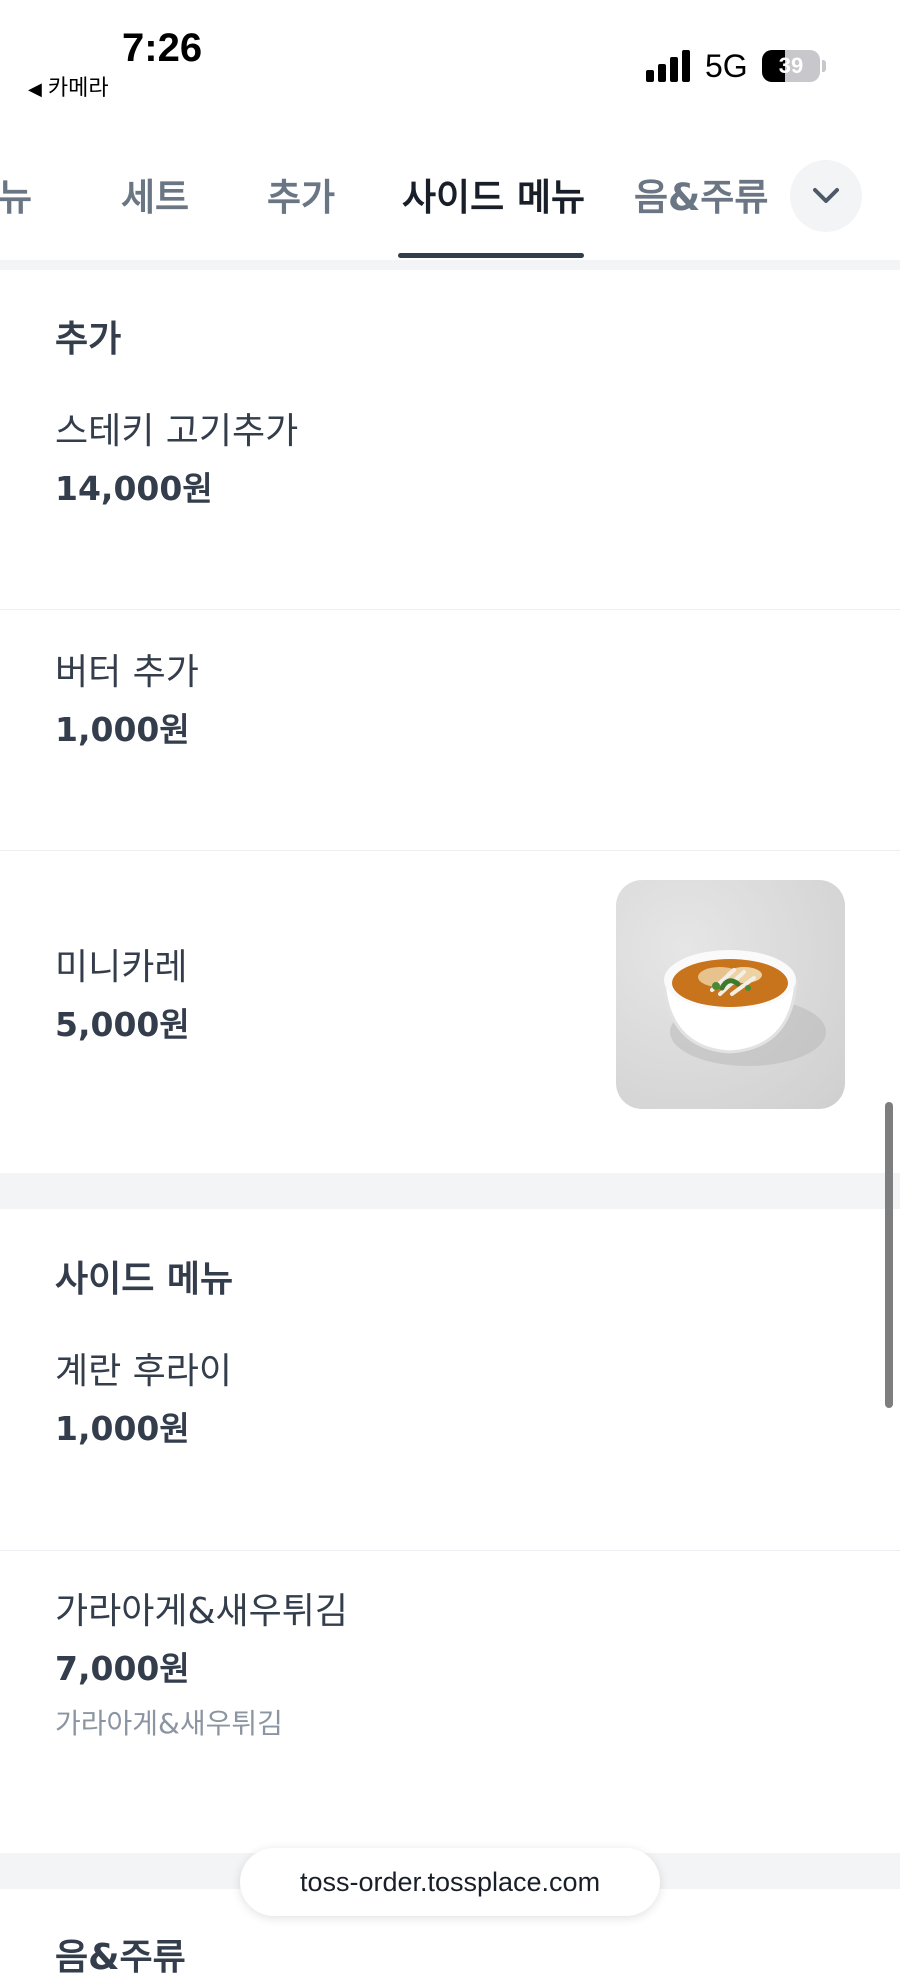 The width and height of the screenshot is (900, 1980). Describe the element at coordinates (450, 1191) in the screenshot. I see `section-gap` at that location.